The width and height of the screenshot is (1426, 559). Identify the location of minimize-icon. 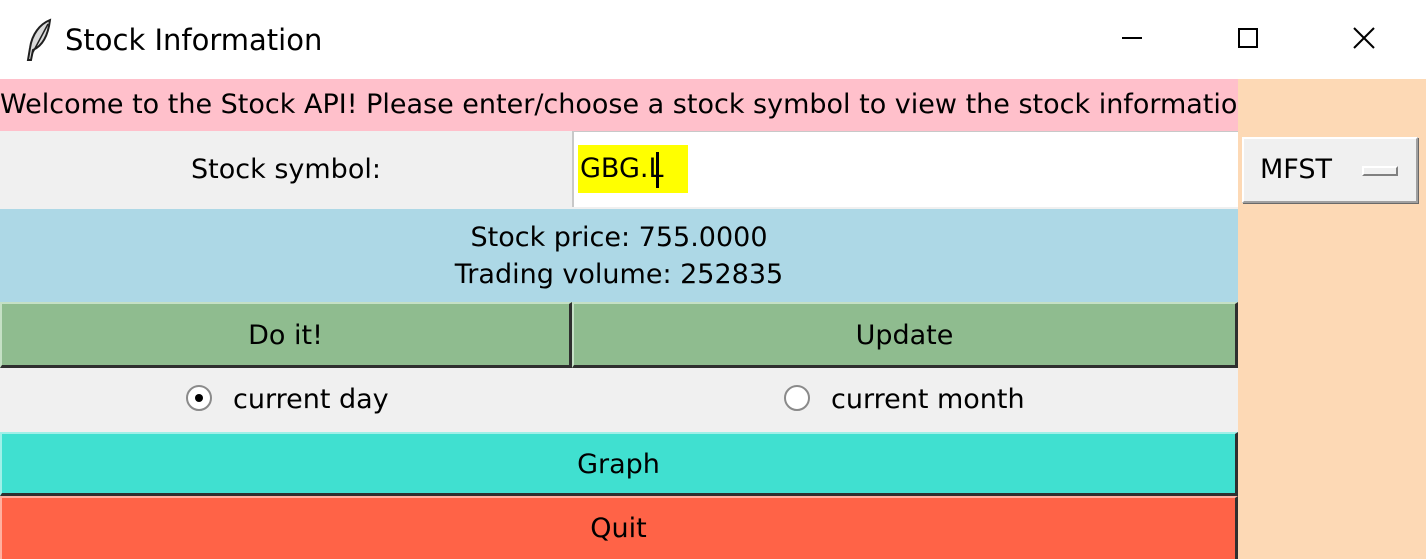
(1132, 40).